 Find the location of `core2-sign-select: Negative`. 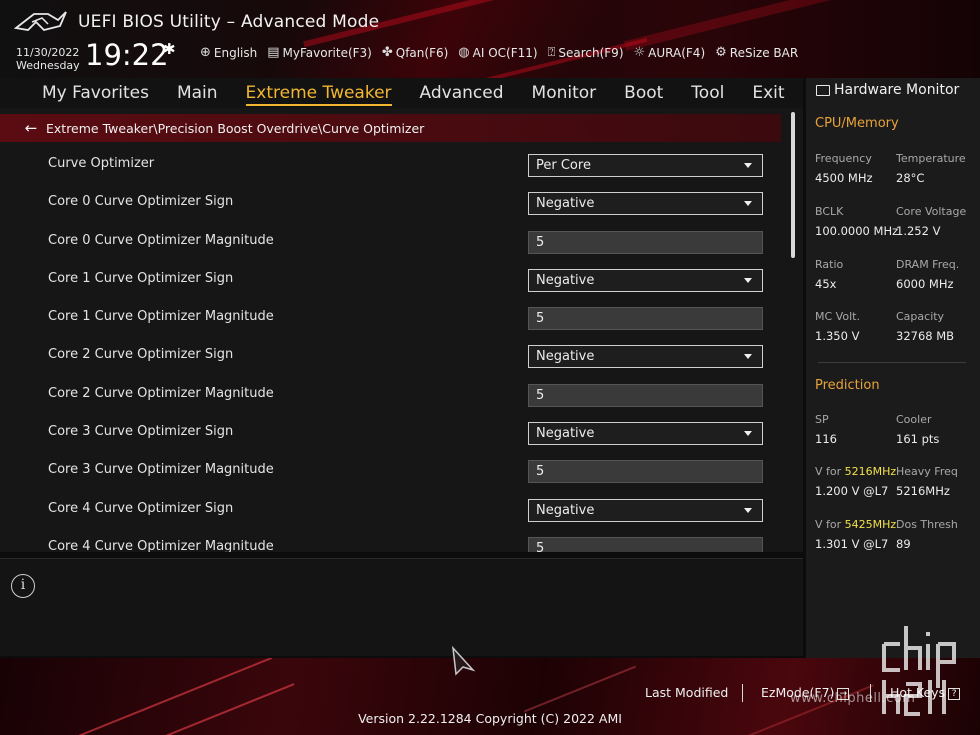

core2-sign-select: Negative is located at coordinates (645, 357).